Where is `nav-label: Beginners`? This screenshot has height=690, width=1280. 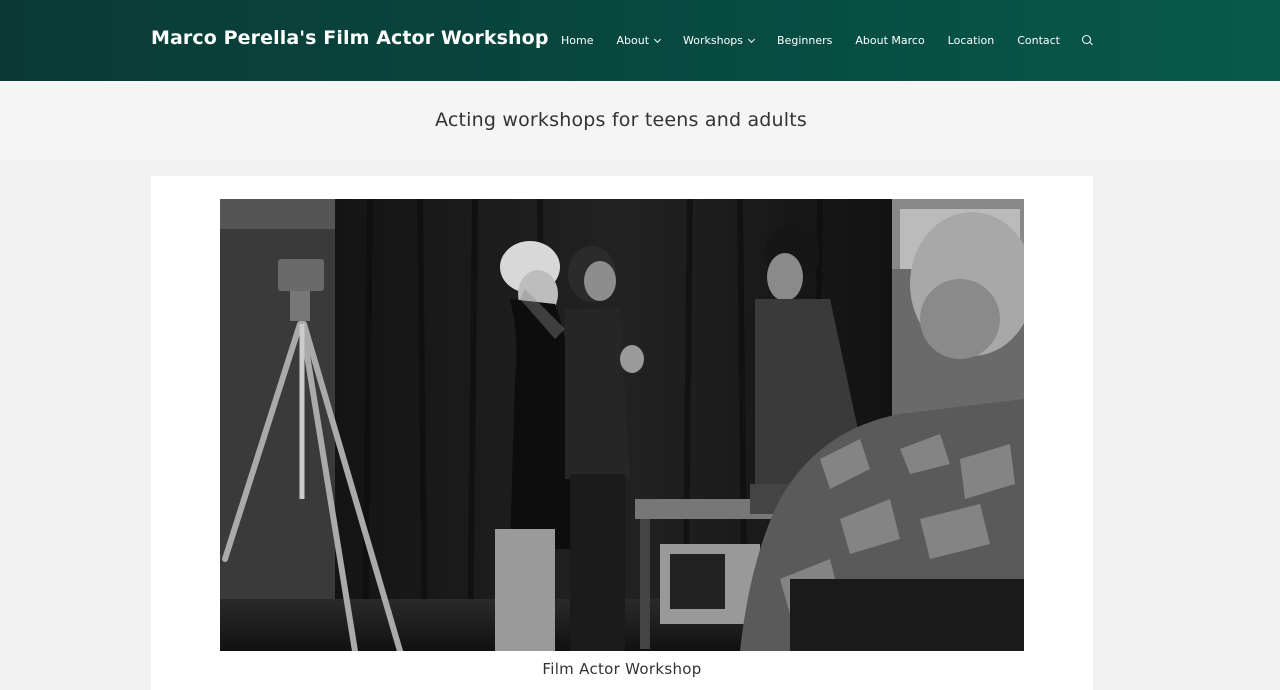
nav-label: Beginners is located at coordinates (805, 40).